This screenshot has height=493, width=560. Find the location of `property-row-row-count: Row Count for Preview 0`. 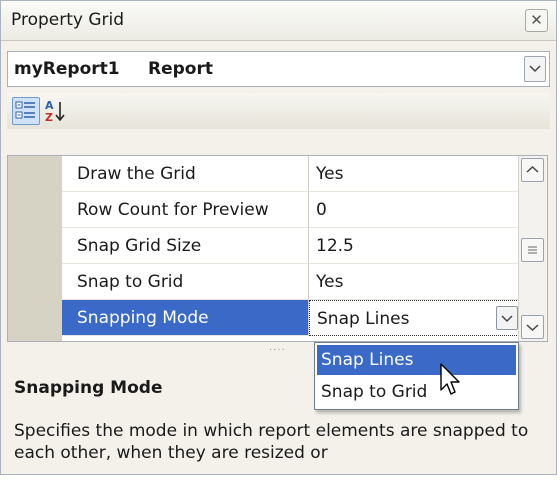

property-row-row-count: Row Count for Preview 0 is located at coordinates (291, 210).